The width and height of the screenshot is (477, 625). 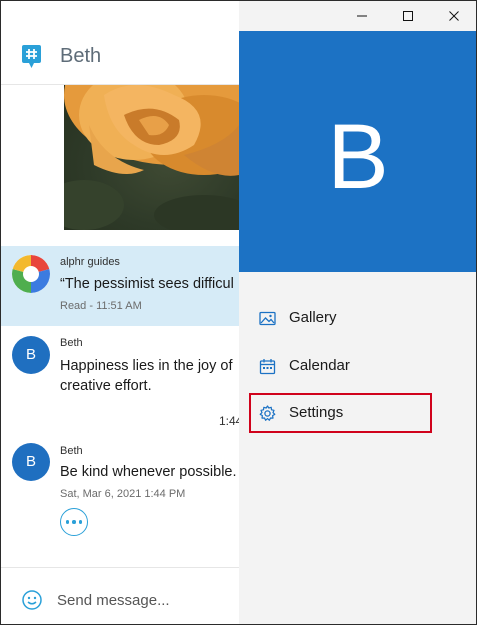 I want to click on message-timestamp: Sat, Mar 6, 2021 1:44 PM, so click(x=123, y=494).